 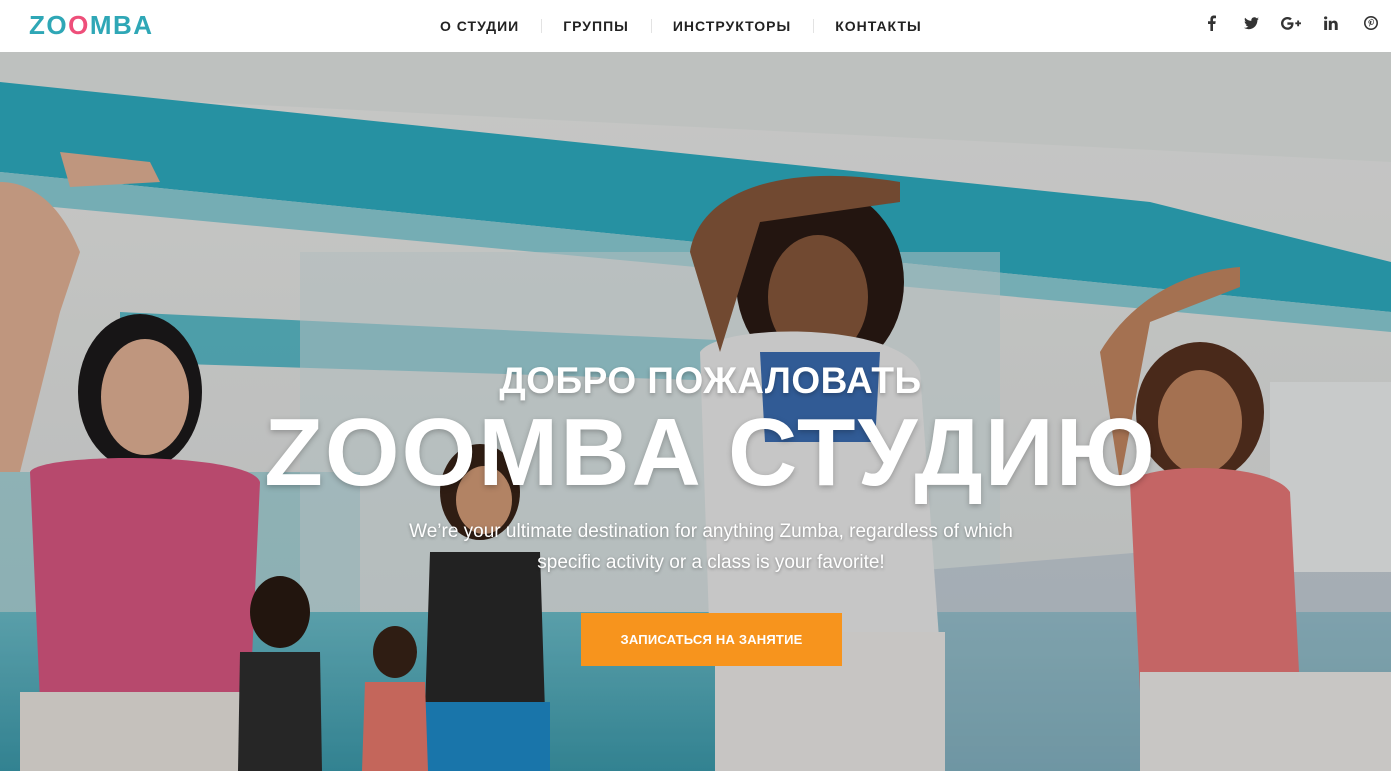 I want to click on google-plus-icon, so click(x=1291, y=23).